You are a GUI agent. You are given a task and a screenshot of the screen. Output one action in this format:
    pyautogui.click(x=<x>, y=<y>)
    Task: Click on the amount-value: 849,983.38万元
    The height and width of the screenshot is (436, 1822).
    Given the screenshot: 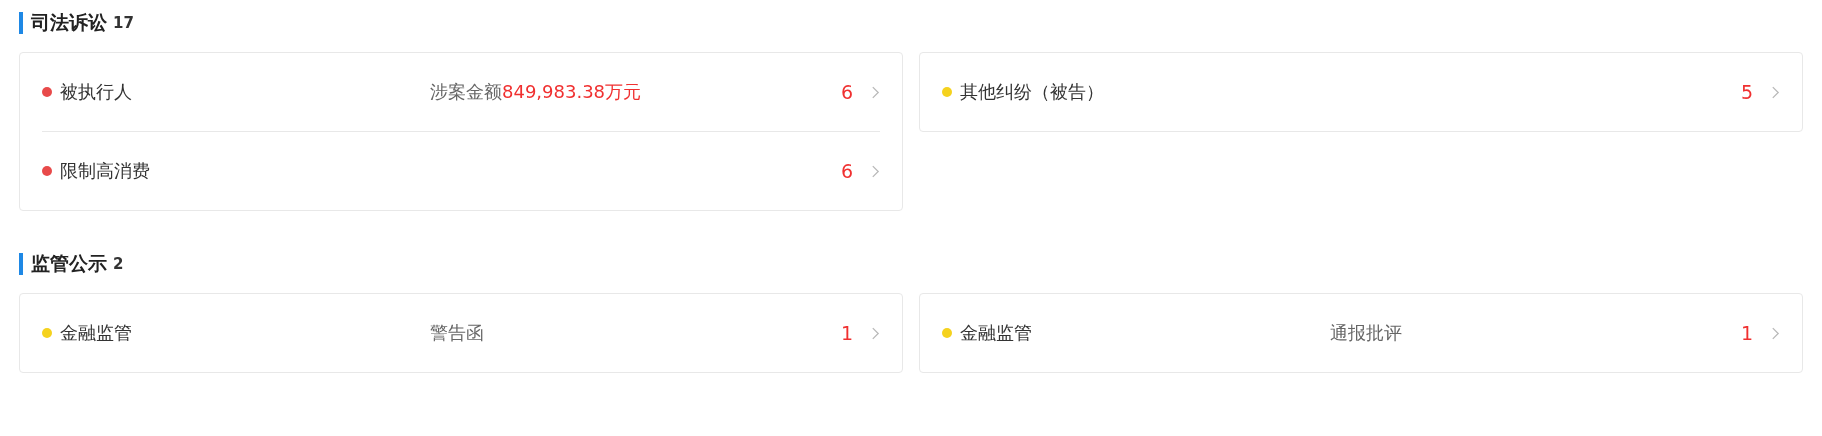 What is the action you would take?
    pyautogui.click(x=572, y=92)
    